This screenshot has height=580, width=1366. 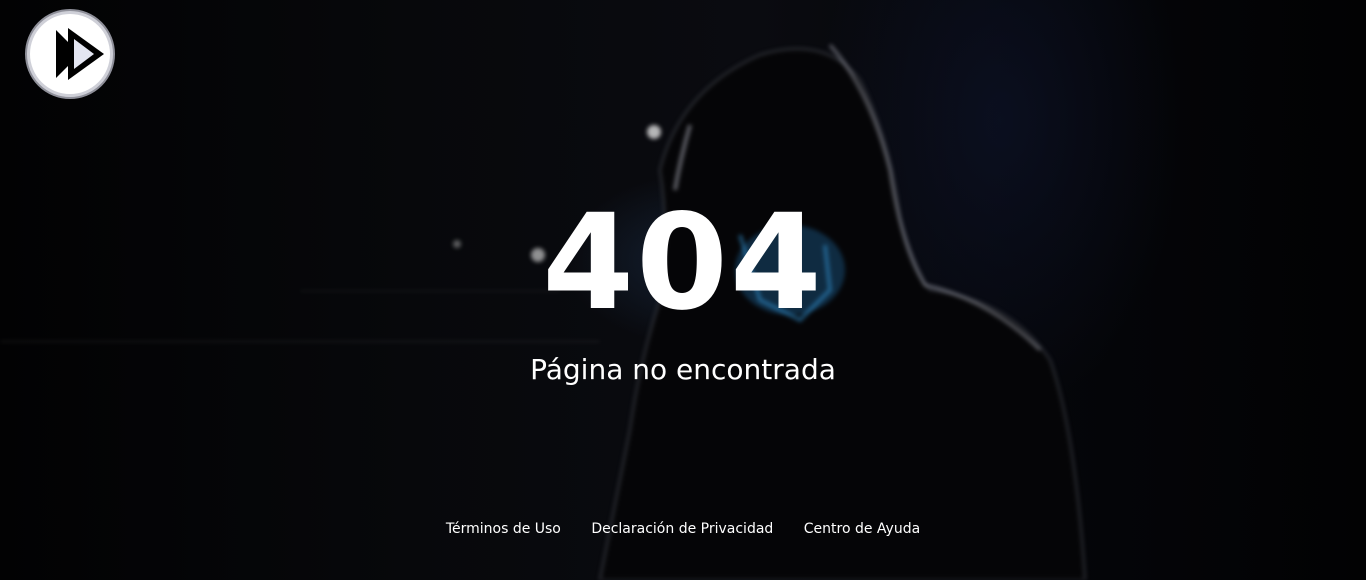 What do you see at coordinates (683, 369) in the screenshot?
I see `error-message: Página no encontrada` at bounding box center [683, 369].